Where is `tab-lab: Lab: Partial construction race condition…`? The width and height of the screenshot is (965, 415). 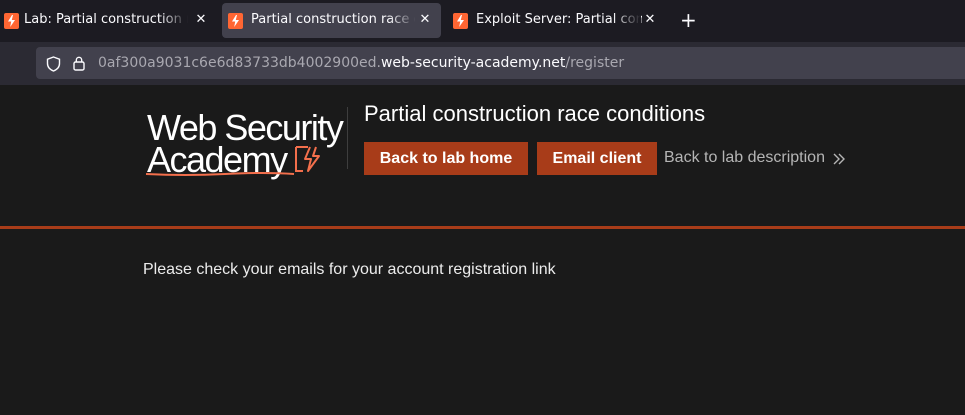 tab-lab: Lab: Partial construction race condition… is located at coordinates (108, 20).